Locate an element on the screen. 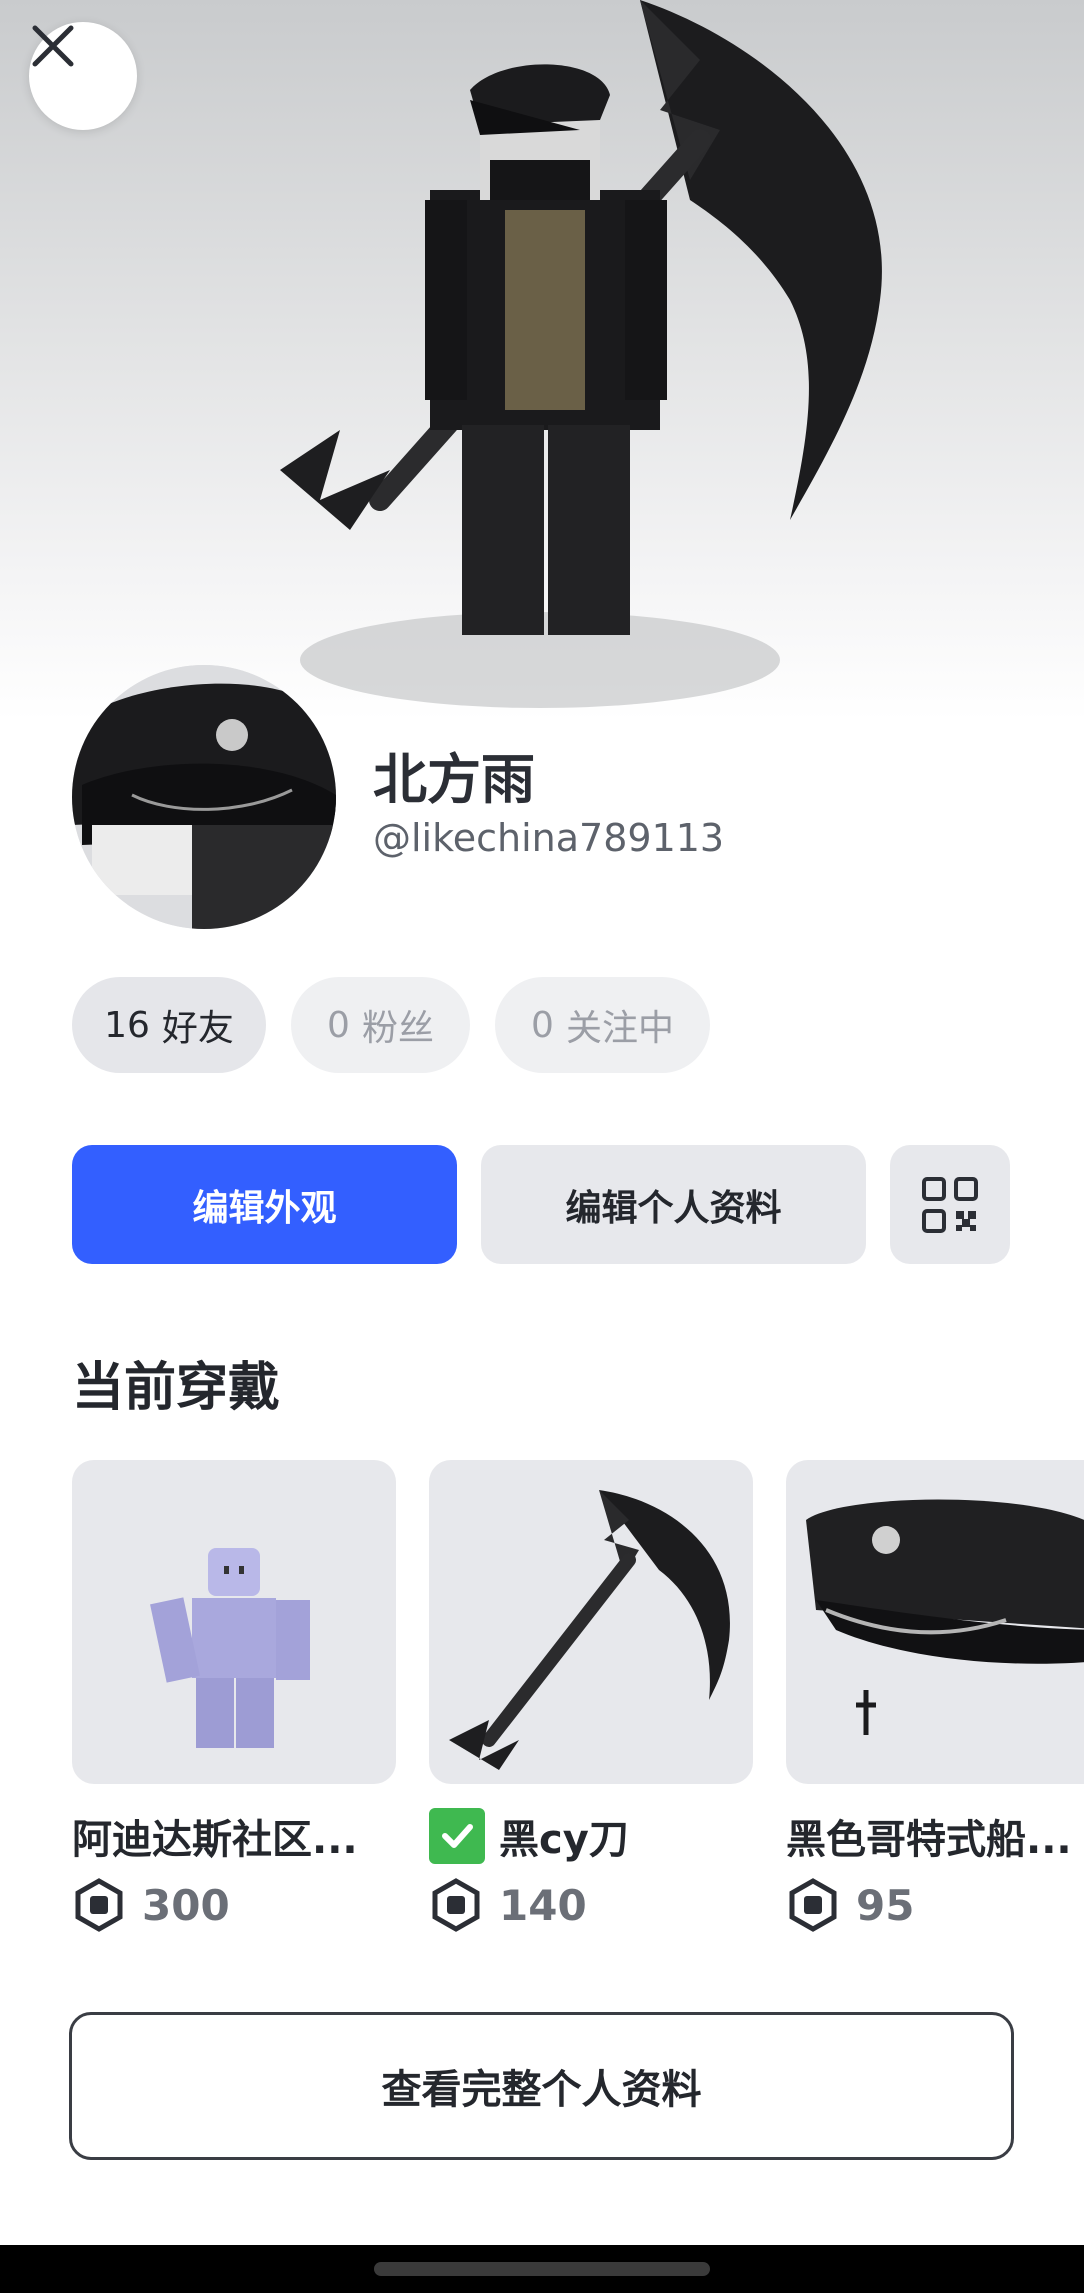 This screenshot has height=2293, width=1084. wearing-item-card: 黑cy刀 140 is located at coordinates (591, 1696).